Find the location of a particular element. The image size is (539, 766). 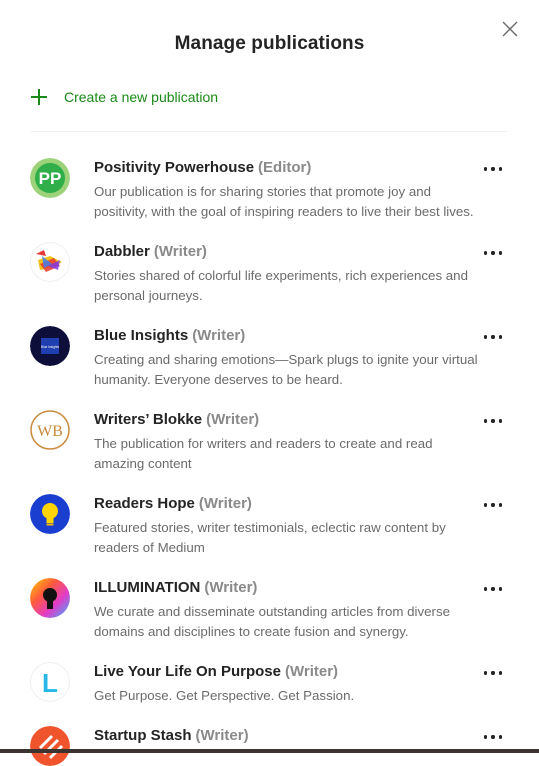

modal-title: Manage publications is located at coordinates (269, 43).